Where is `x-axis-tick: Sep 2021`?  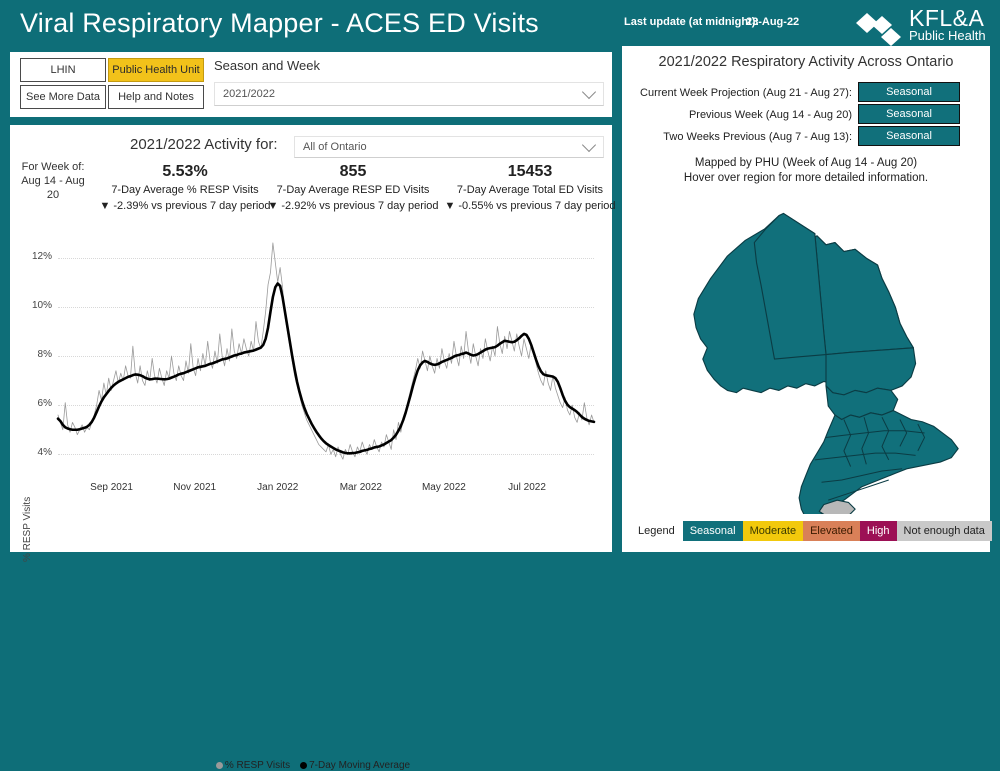 x-axis-tick: Sep 2021 is located at coordinates (111, 487).